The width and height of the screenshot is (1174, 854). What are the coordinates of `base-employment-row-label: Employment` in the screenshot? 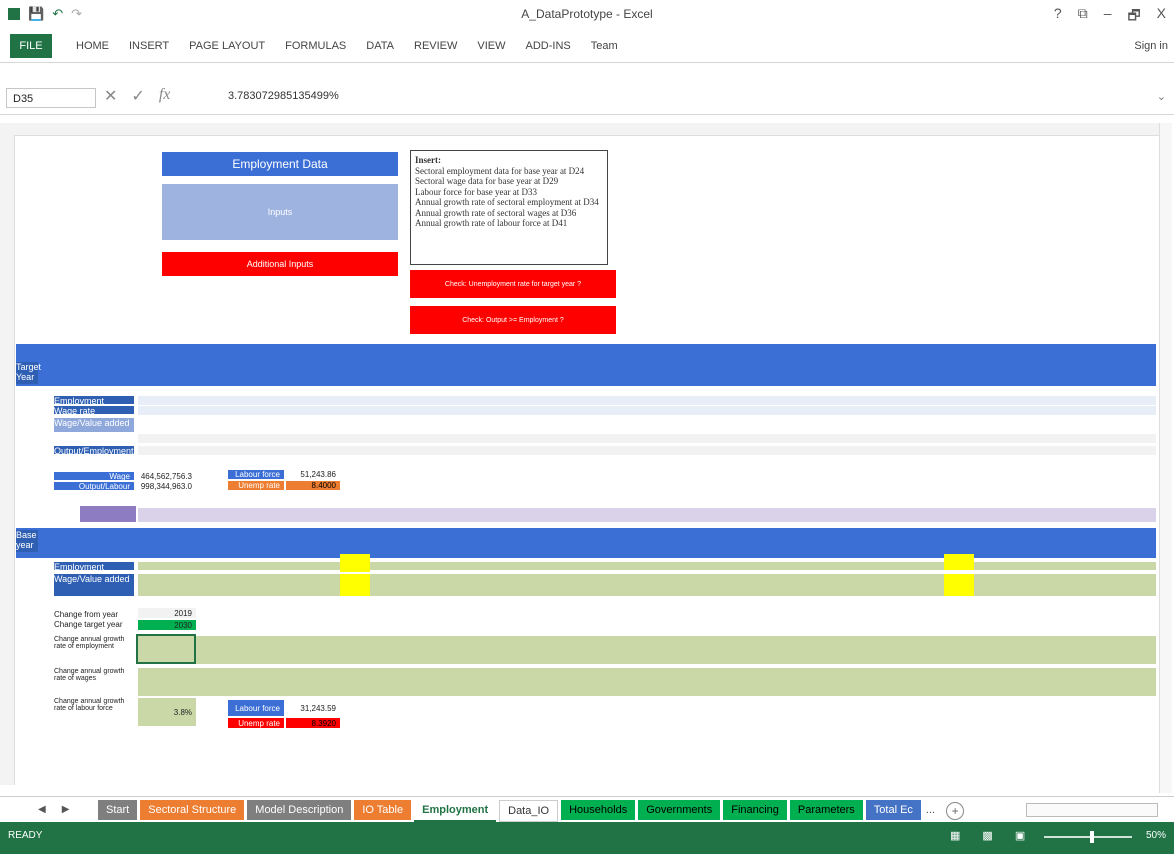 It's located at (94, 567).